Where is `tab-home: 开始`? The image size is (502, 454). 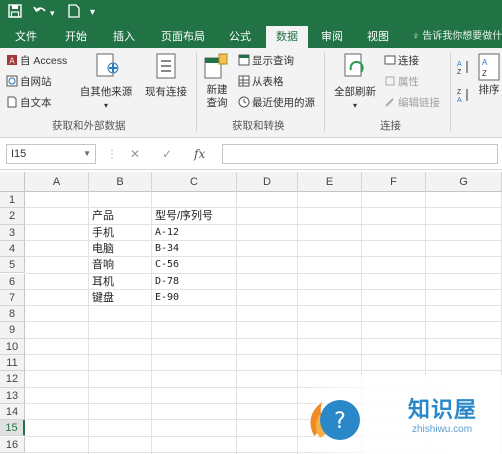 tab-home: 开始 is located at coordinates (76, 37).